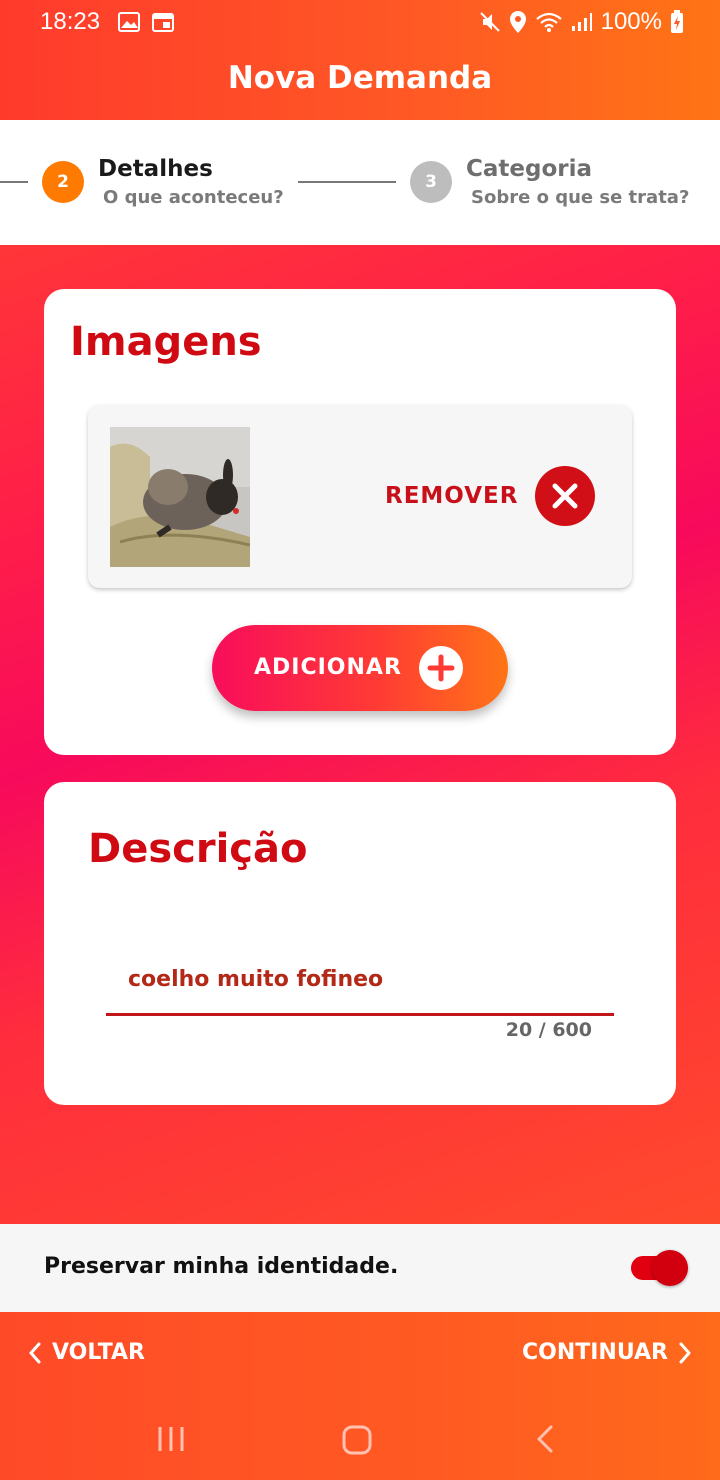 The image size is (720, 1480). Describe the element at coordinates (198, 849) in the screenshot. I see `description-title: Descrição` at that location.